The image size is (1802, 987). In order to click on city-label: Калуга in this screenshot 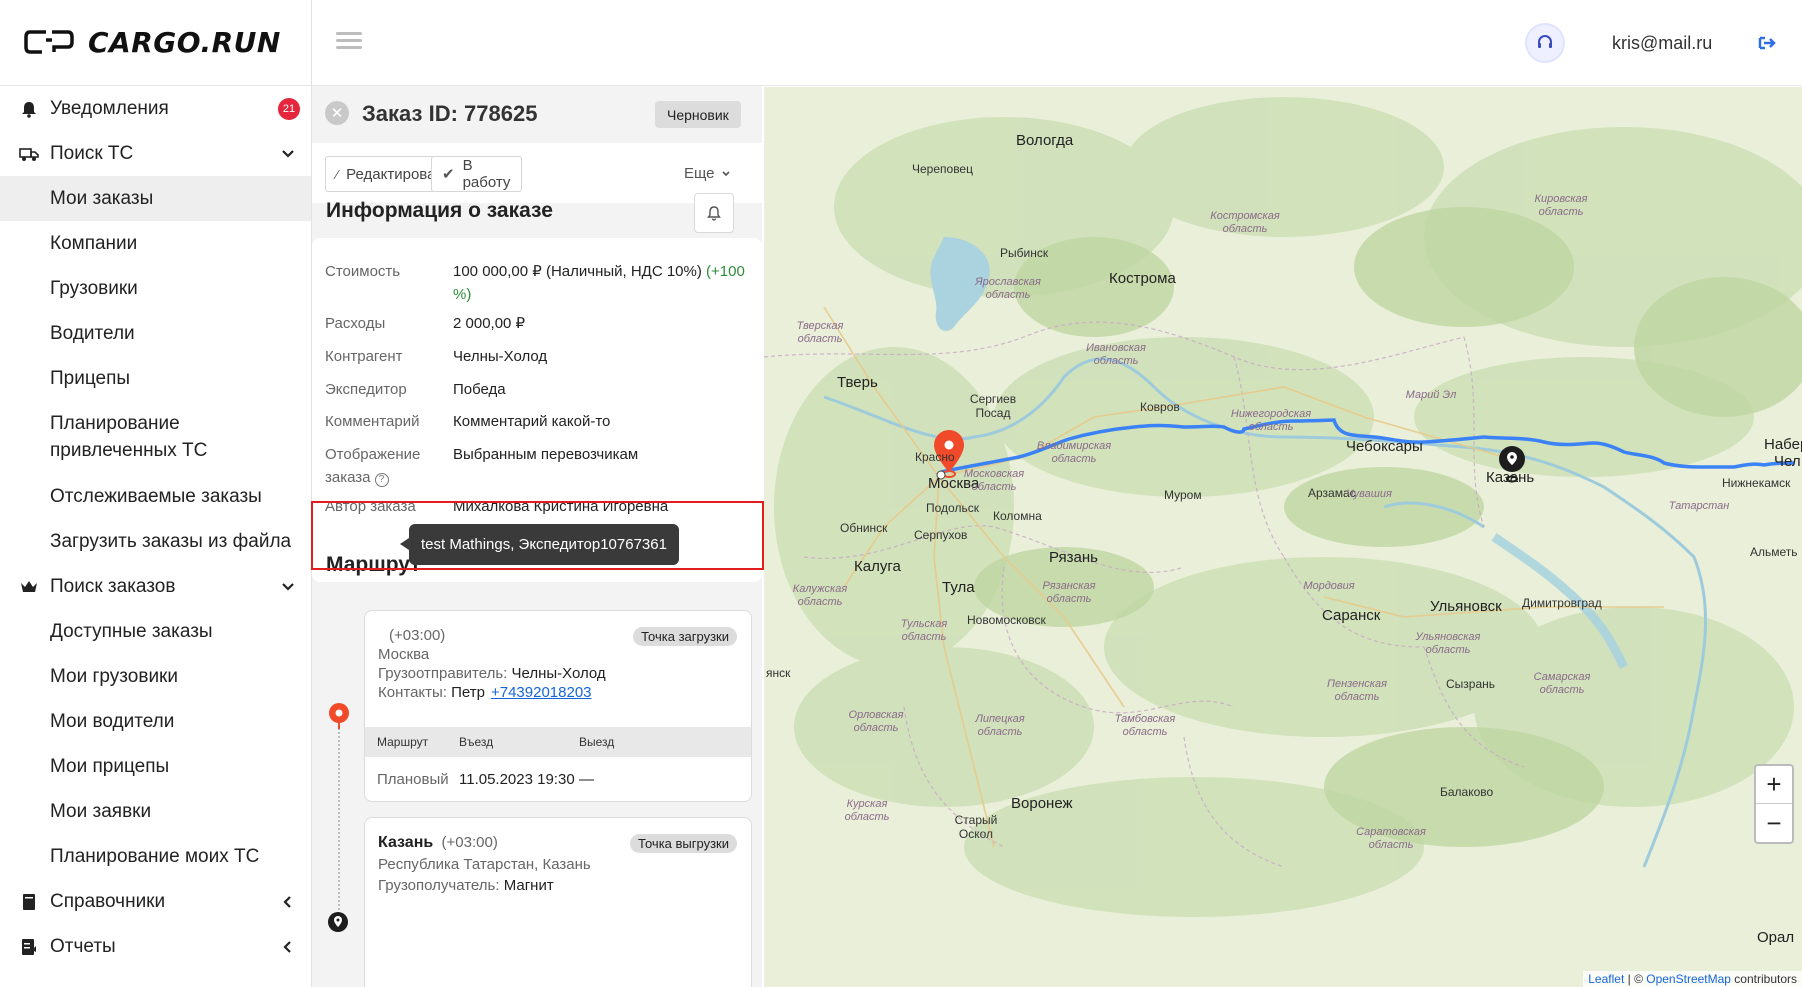, I will do `click(877, 566)`.